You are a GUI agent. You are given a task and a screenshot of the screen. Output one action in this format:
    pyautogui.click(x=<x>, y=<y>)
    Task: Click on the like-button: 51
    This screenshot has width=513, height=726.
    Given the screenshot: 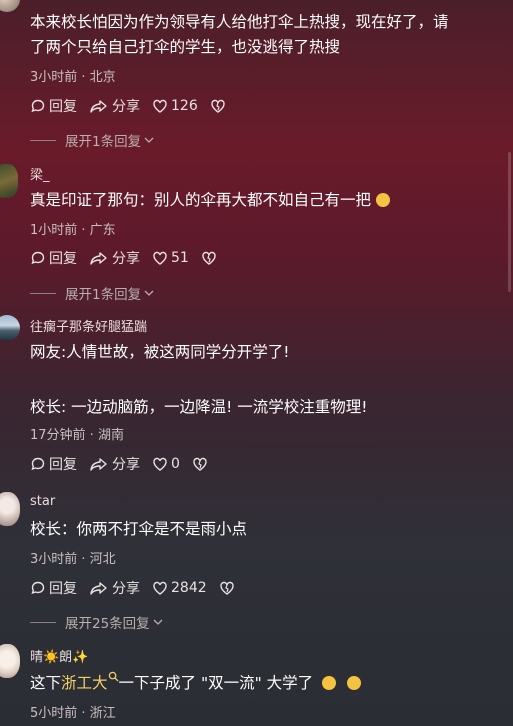 What is the action you would take?
    pyautogui.click(x=170, y=258)
    